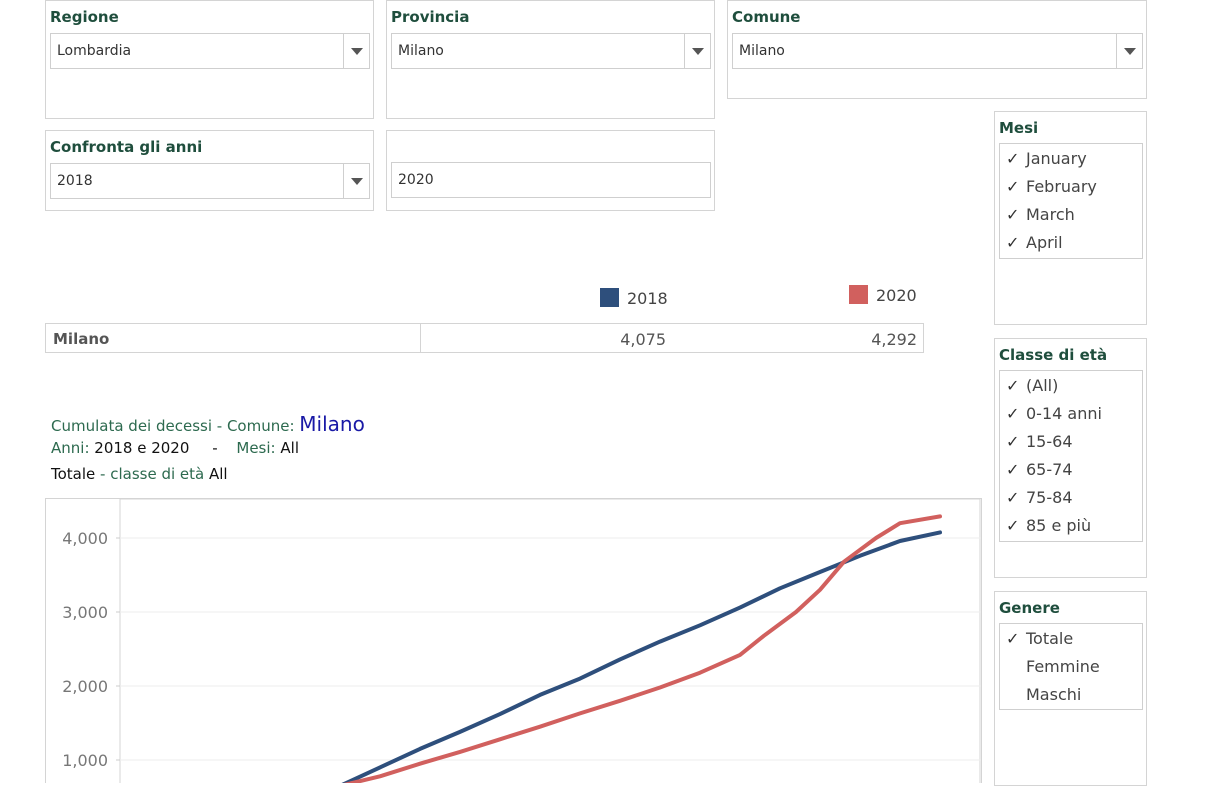  What do you see at coordinates (1053, 355) in the screenshot?
I see `classe-title: Classe di età` at bounding box center [1053, 355].